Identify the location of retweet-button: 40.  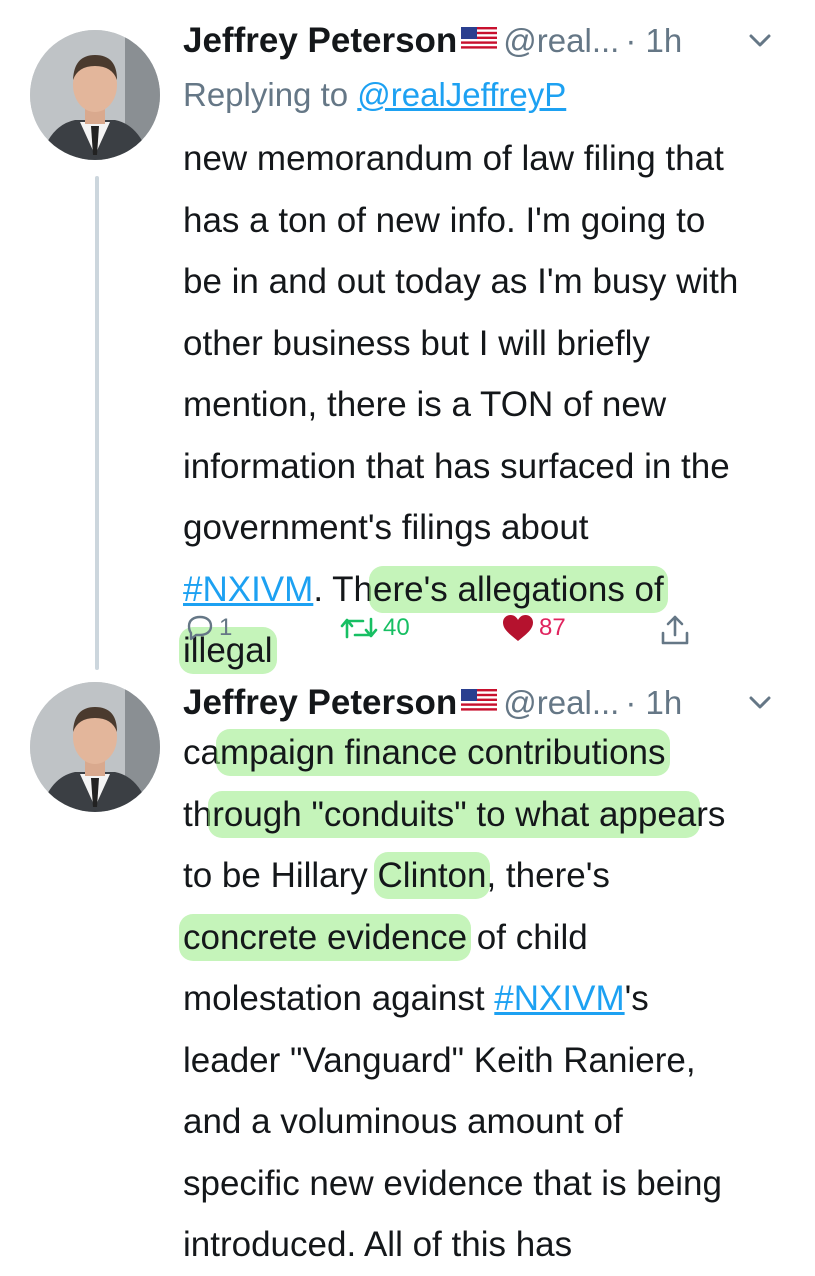
(374, 628).